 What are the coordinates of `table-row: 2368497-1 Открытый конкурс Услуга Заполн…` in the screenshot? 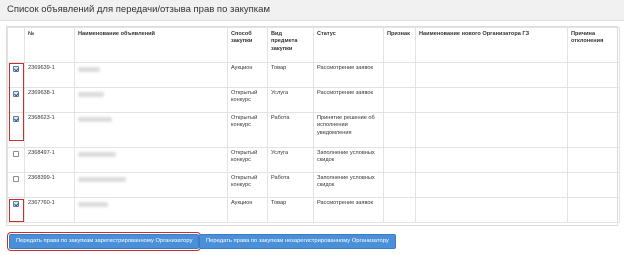 It's located at (313, 160).